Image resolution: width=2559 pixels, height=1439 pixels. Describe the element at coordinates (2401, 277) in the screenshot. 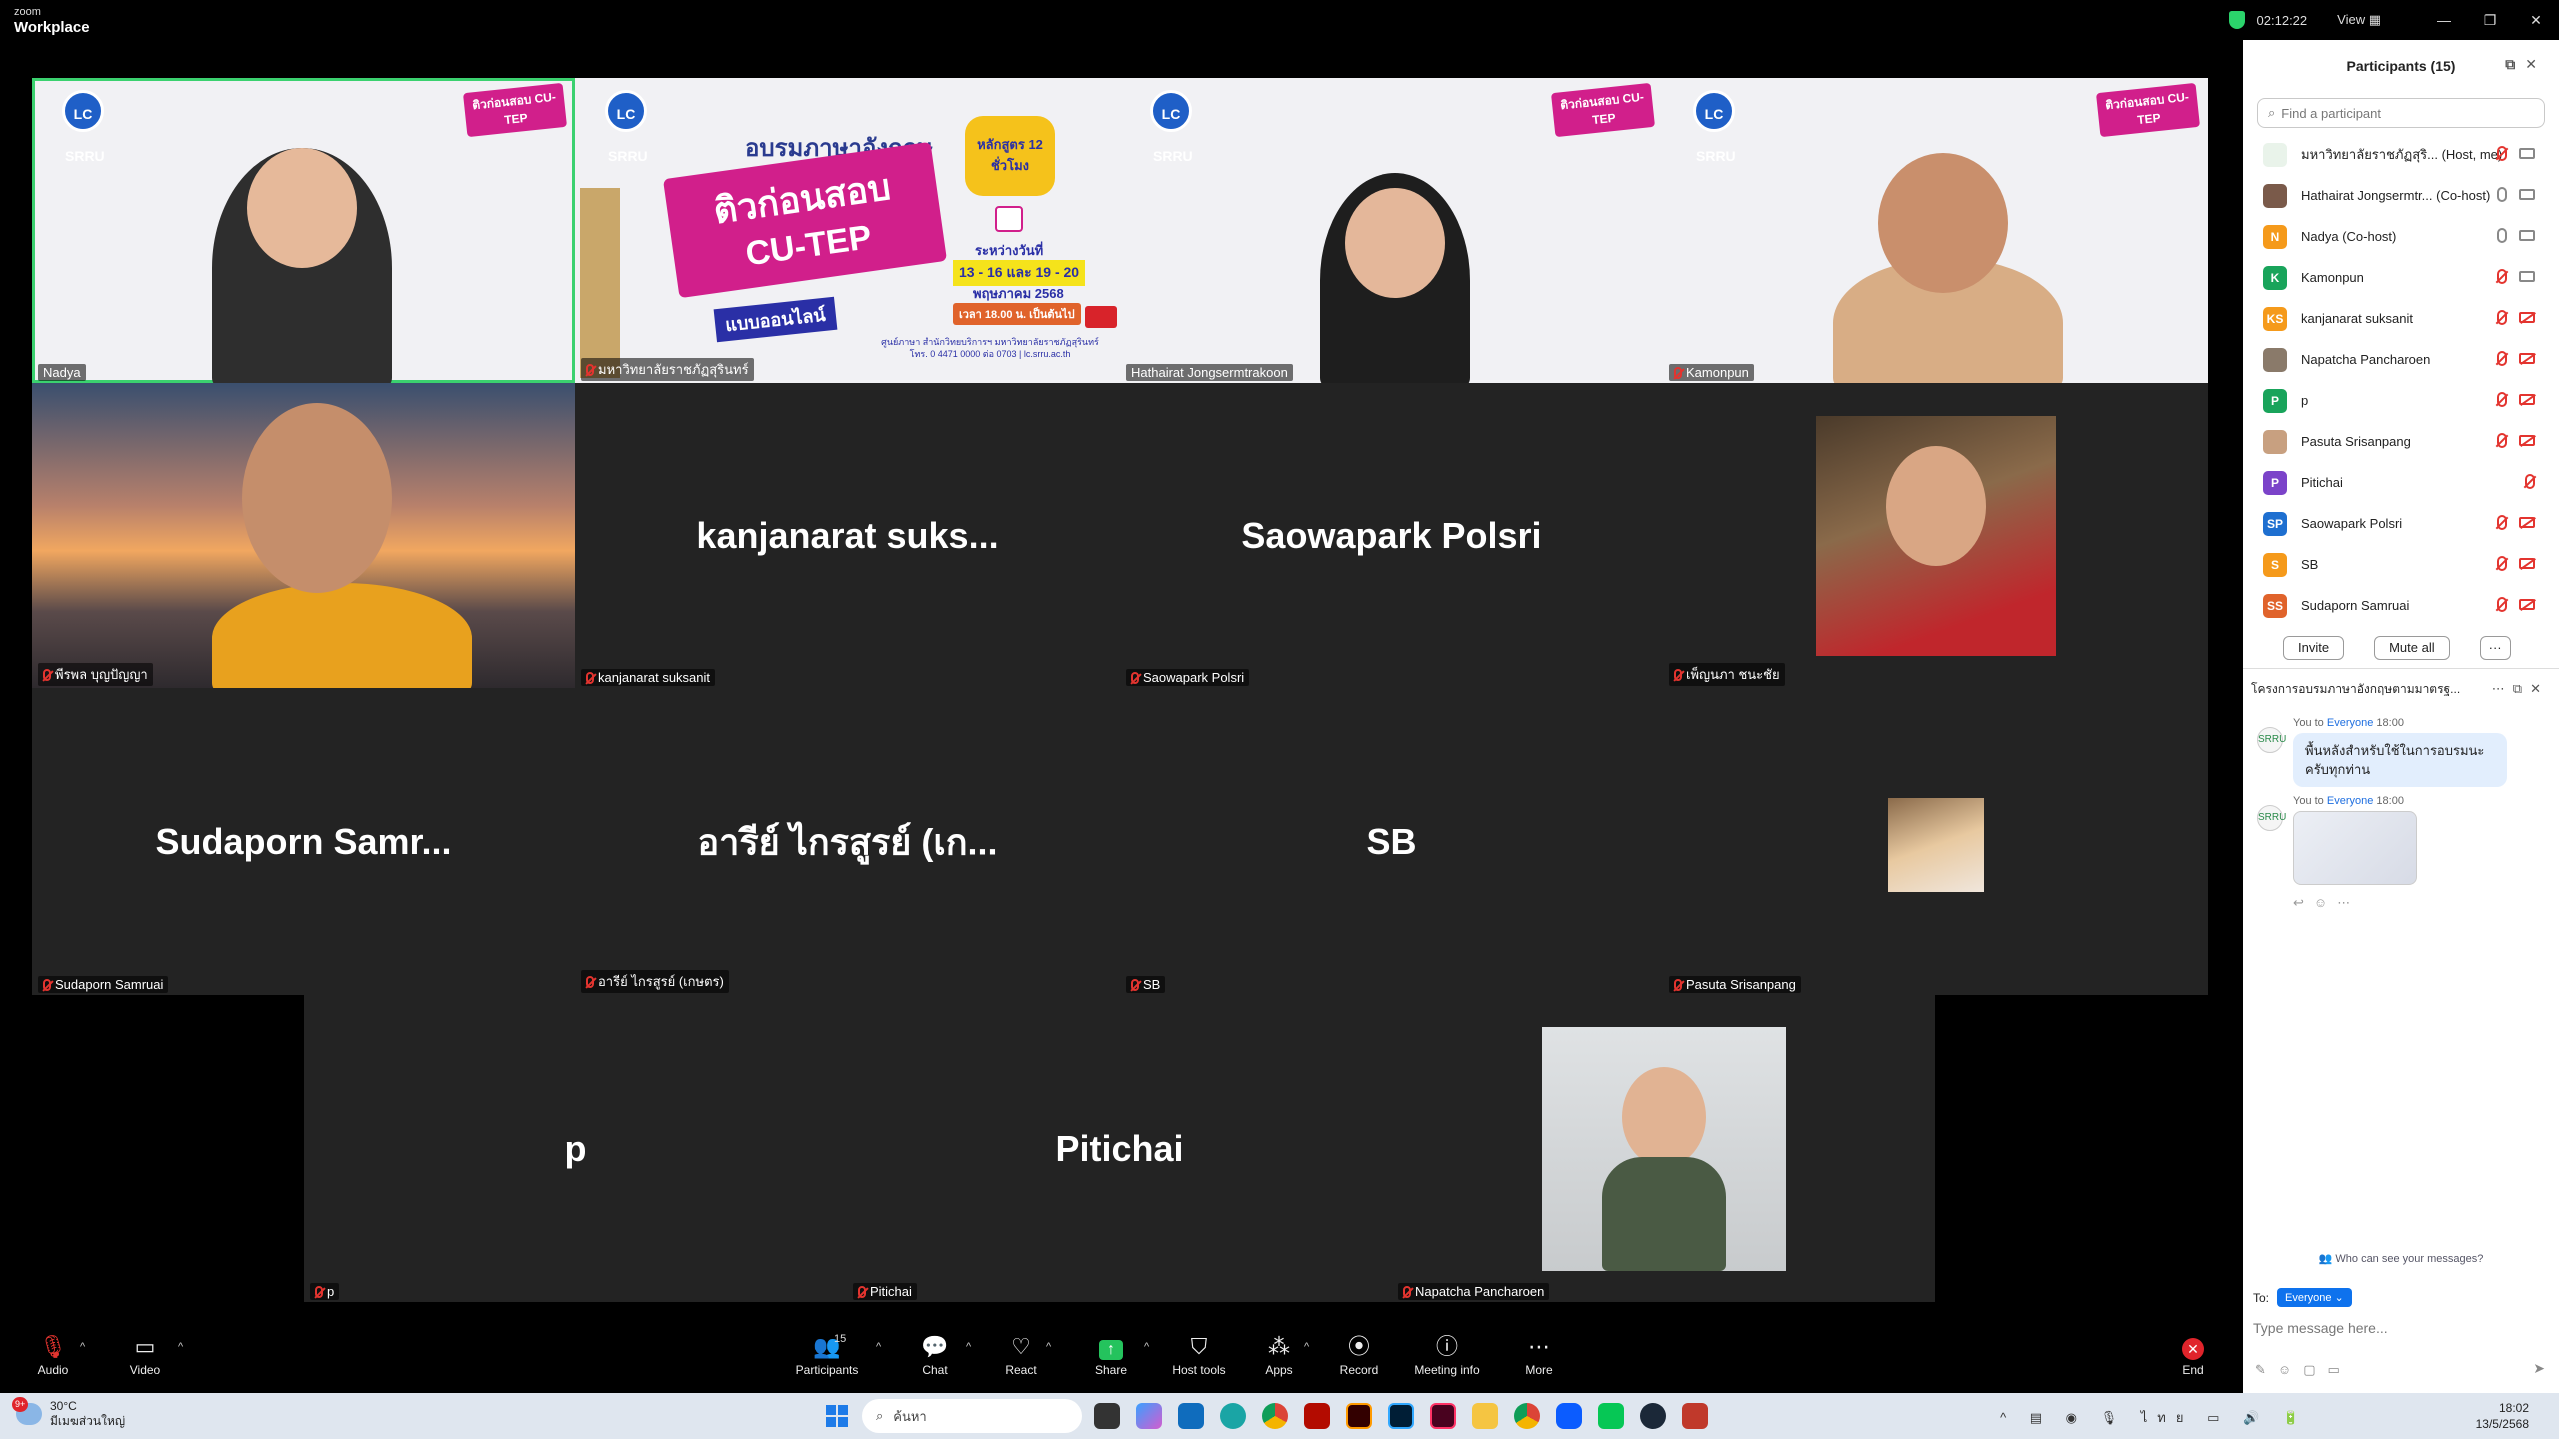

I see `participant-row: K Kamonpun` at that location.